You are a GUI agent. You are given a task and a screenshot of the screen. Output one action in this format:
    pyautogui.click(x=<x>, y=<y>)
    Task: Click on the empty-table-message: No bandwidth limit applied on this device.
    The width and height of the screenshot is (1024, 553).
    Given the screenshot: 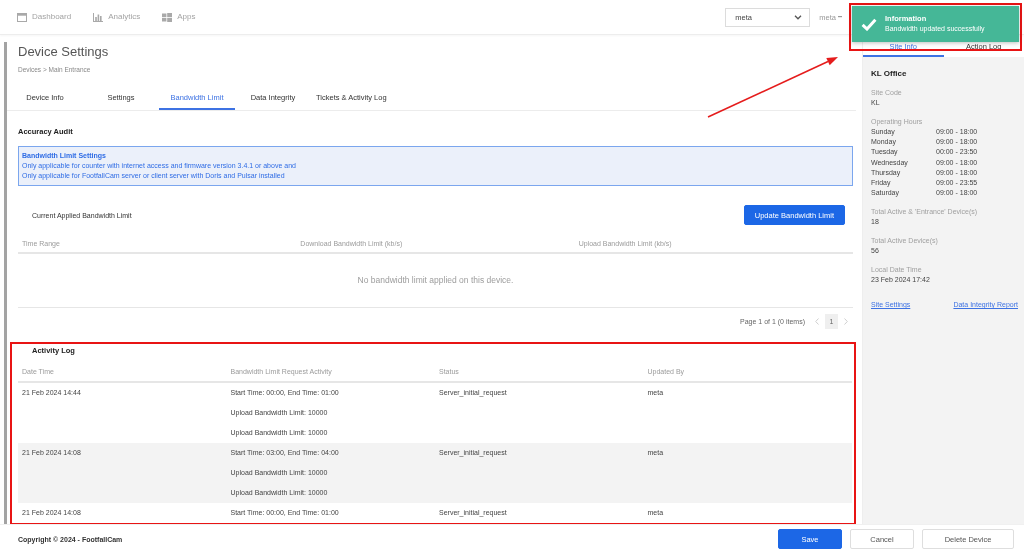 What is the action you would take?
    pyautogui.click(x=435, y=280)
    